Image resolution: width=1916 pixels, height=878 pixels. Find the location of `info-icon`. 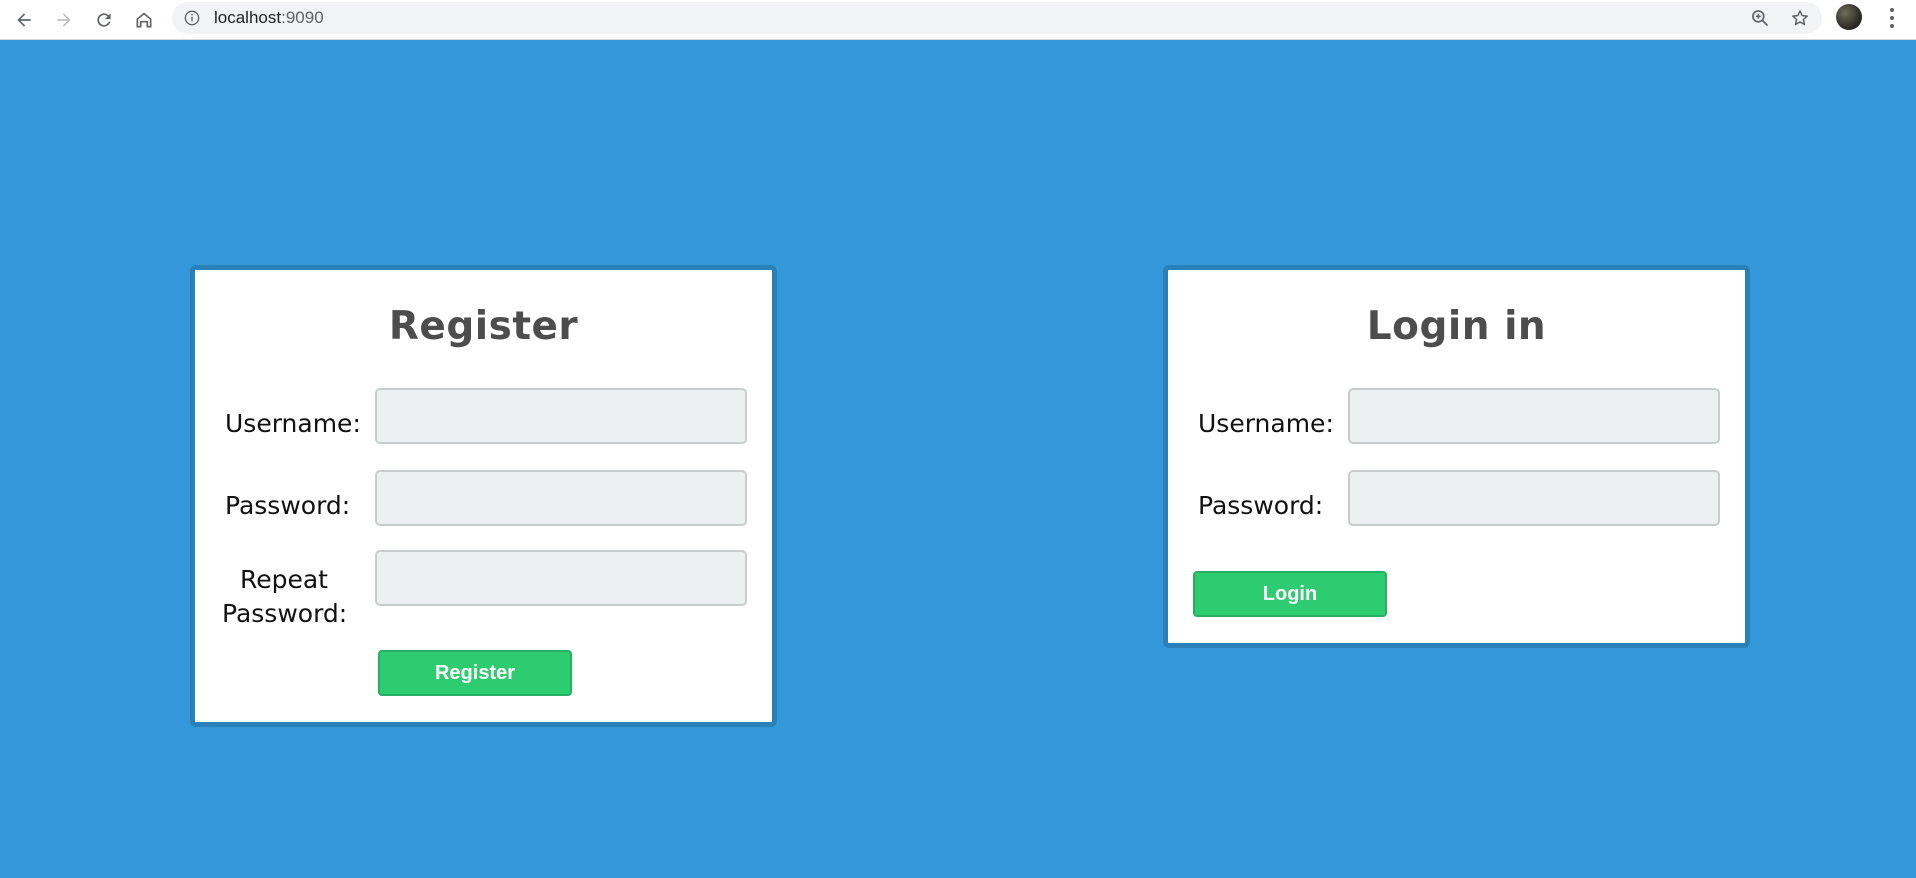

info-icon is located at coordinates (192, 18).